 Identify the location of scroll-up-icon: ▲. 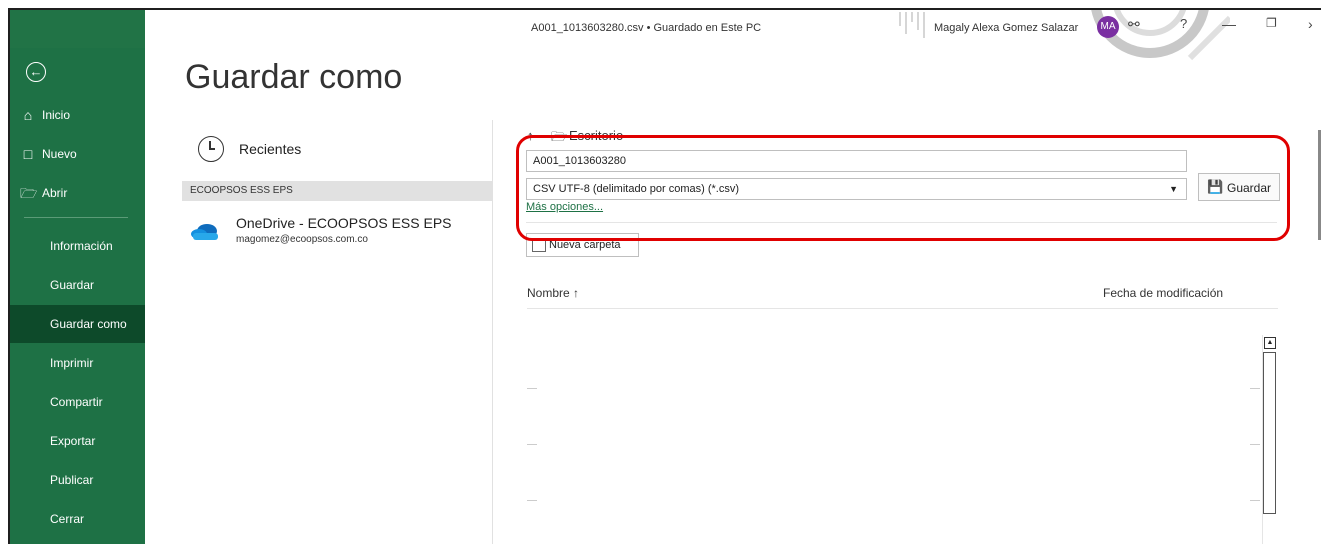
(1270, 343).